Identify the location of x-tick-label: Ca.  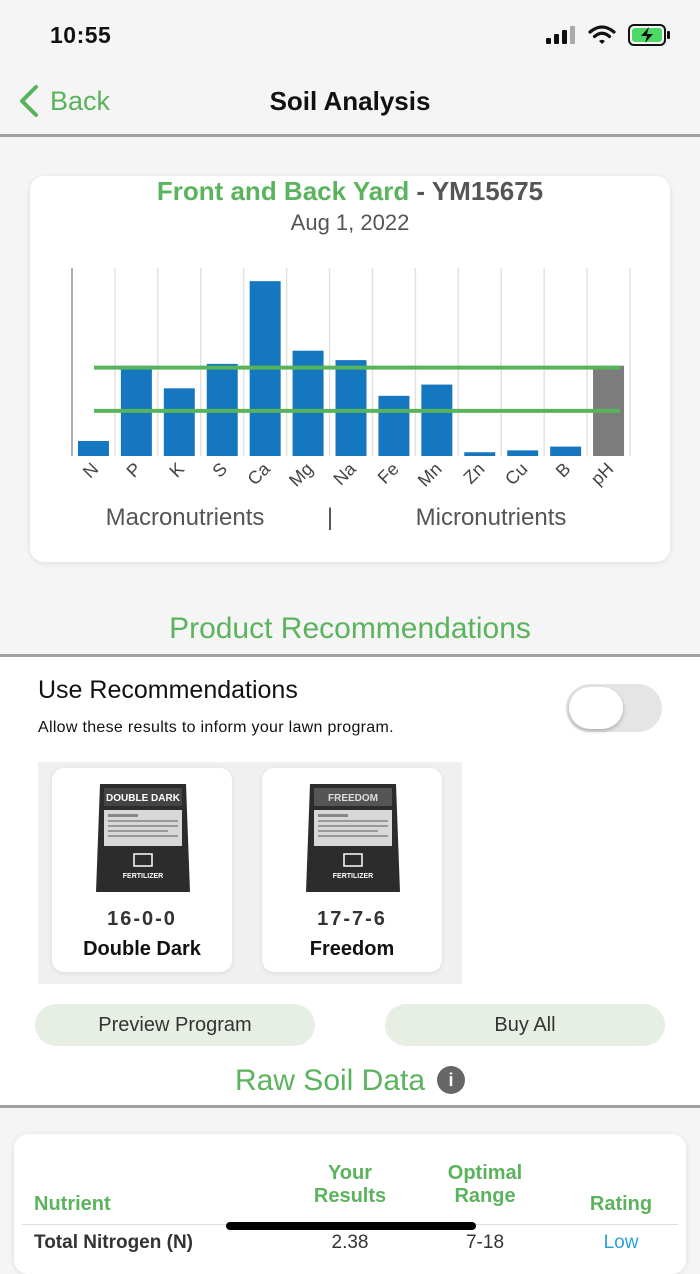
(259, 473).